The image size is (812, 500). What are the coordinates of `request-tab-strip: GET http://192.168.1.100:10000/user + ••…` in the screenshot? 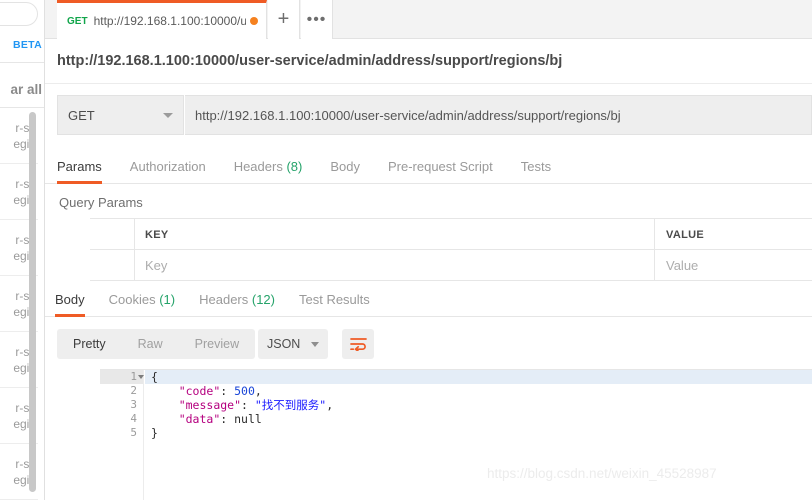 It's located at (428, 19).